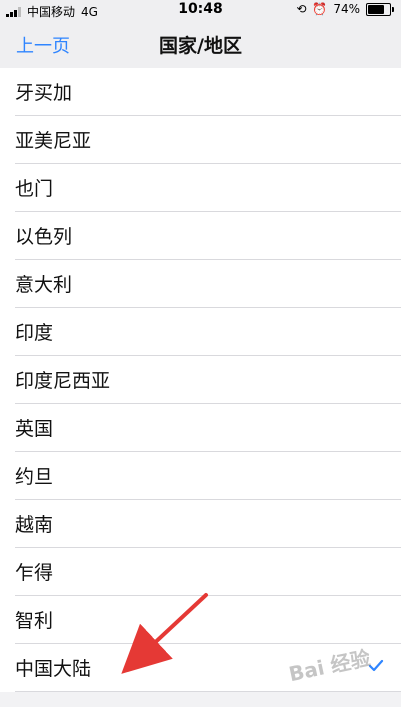  Describe the element at coordinates (164, 633) in the screenshot. I see `annotation-arrow` at that location.